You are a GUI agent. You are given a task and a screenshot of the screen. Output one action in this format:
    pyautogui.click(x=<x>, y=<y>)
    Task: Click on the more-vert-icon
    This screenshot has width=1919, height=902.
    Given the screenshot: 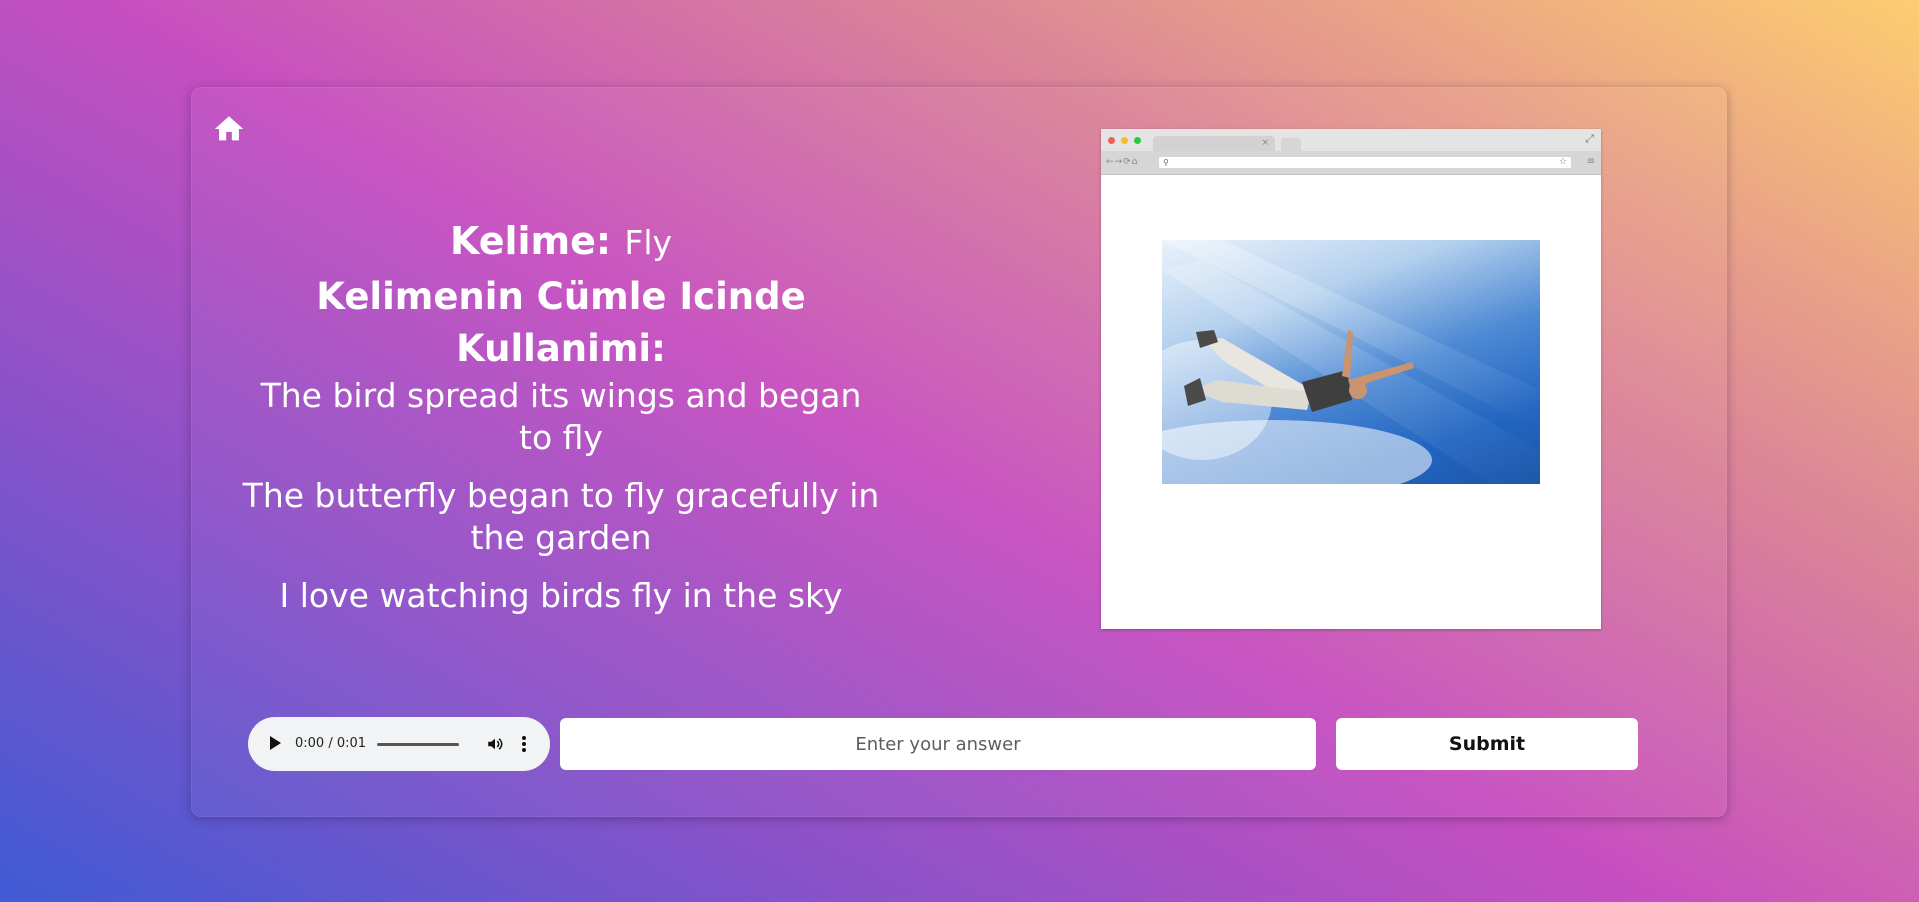 What is the action you would take?
    pyautogui.click(x=524, y=744)
    